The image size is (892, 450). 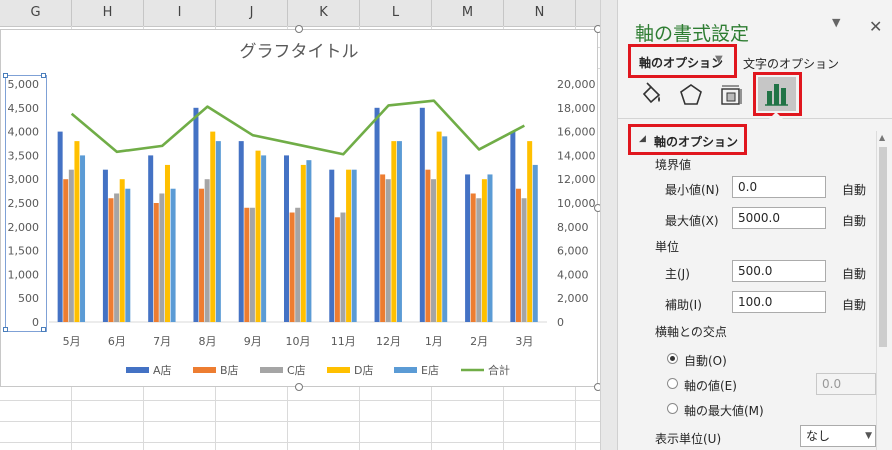 What do you see at coordinates (499, 370) in the screenshot?
I see `legend-label: 合計` at bounding box center [499, 370].